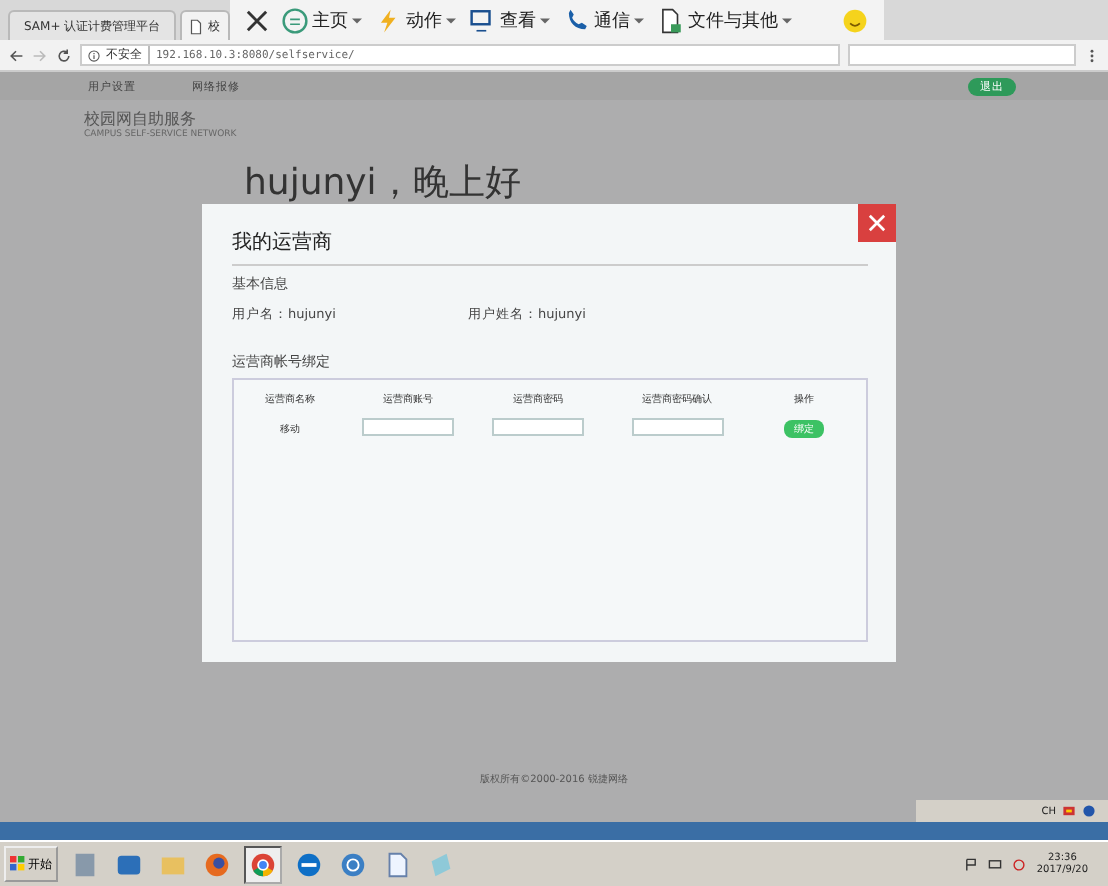 The height and width of the screenshot is (886, 1108). I want to click on close-button, so click(877, 223).